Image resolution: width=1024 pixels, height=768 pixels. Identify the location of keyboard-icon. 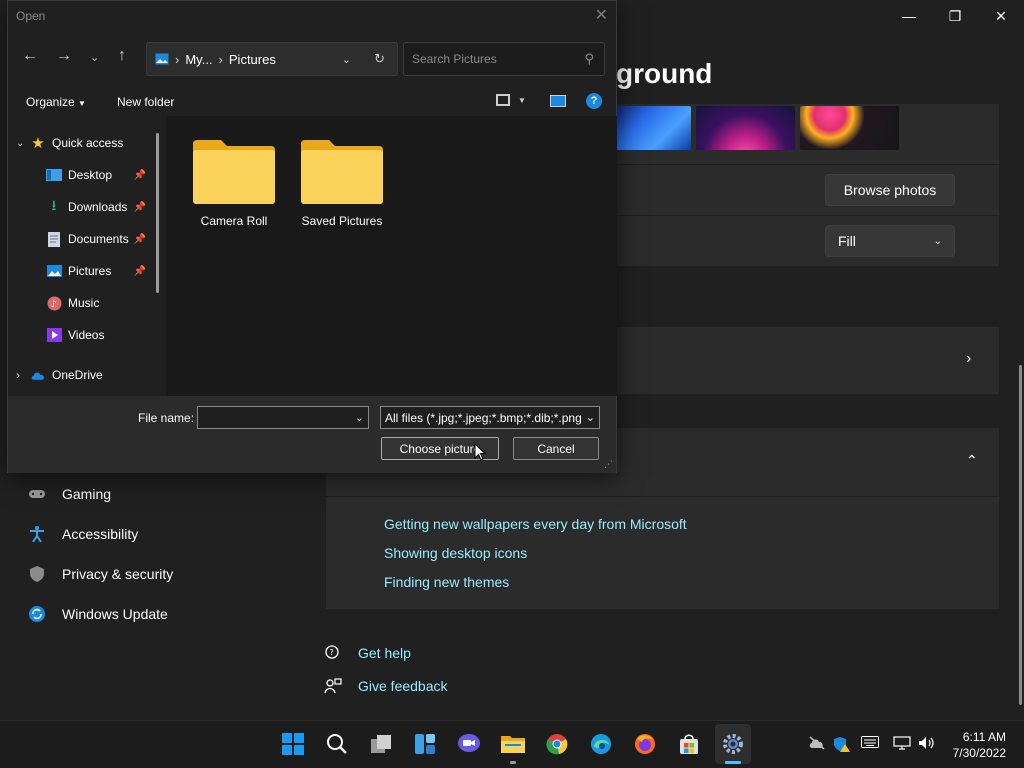
(870, 743).